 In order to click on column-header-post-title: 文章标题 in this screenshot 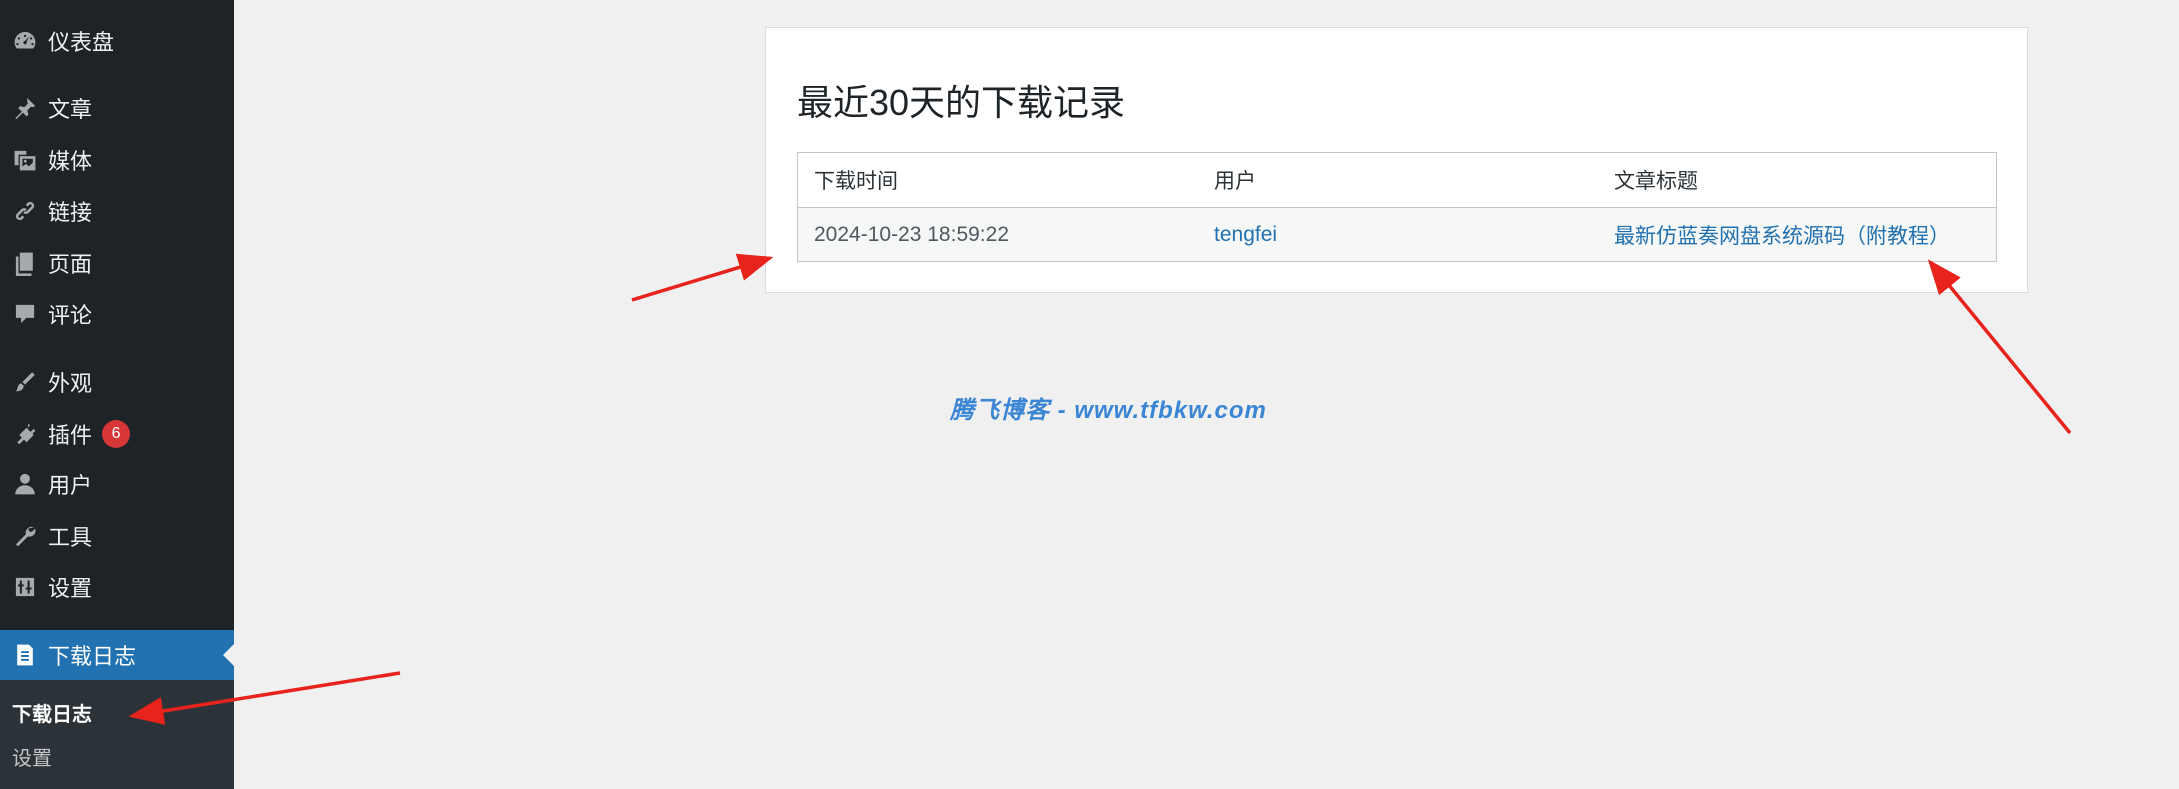, I will do `click(1656, 181)`.